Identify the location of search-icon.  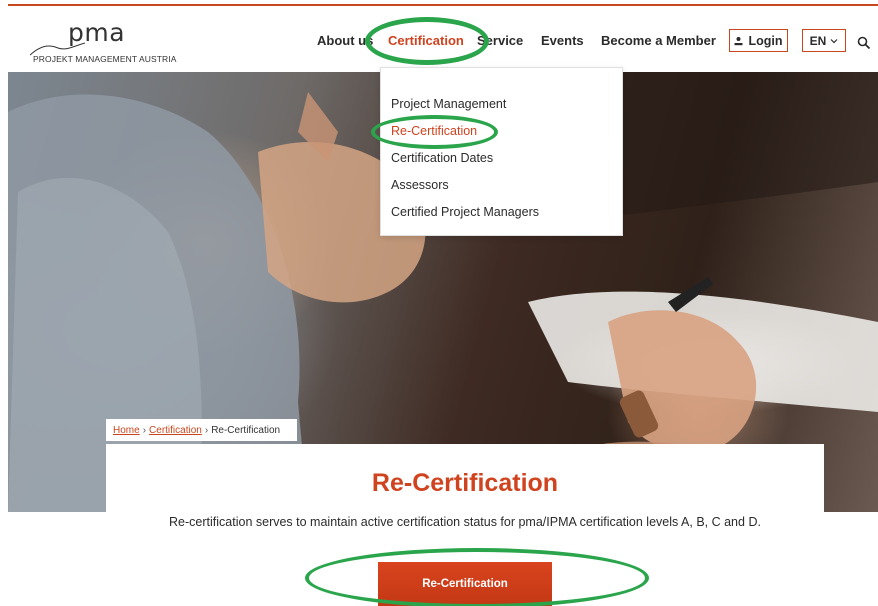
(864, 43).